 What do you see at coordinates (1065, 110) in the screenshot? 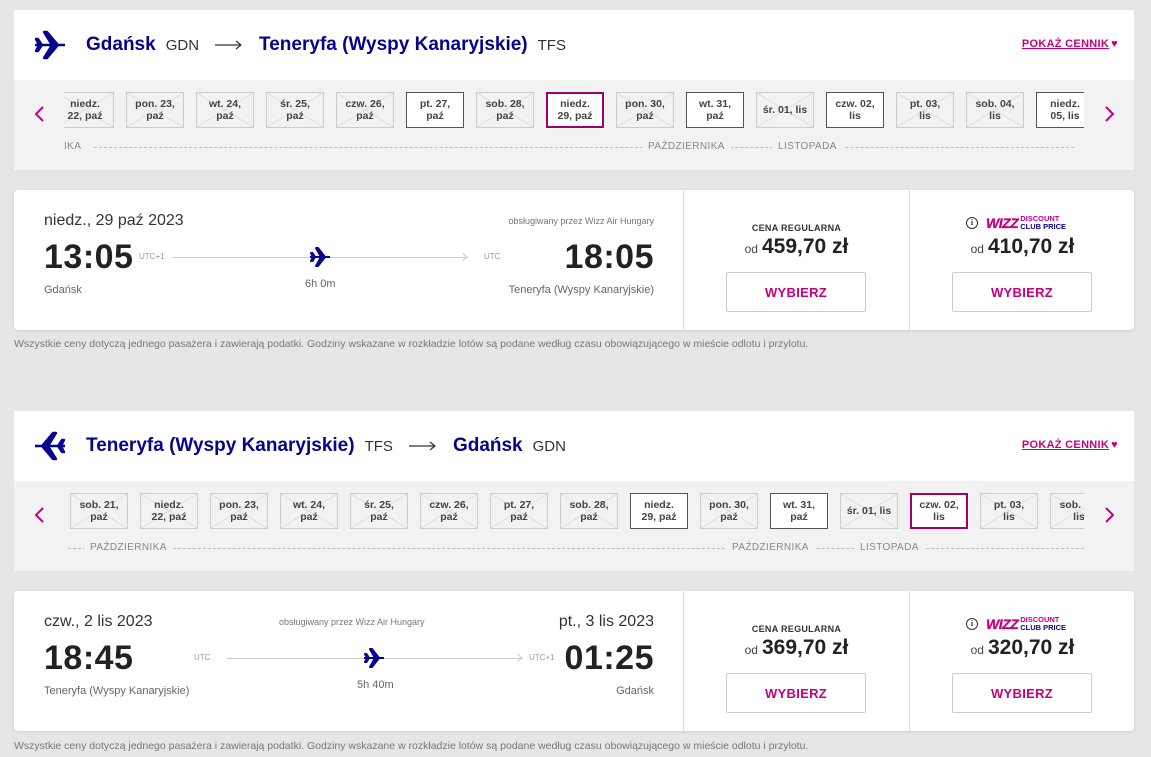
I see `date-label: niedz. 05, lis` at bounding box center [1065, 110].